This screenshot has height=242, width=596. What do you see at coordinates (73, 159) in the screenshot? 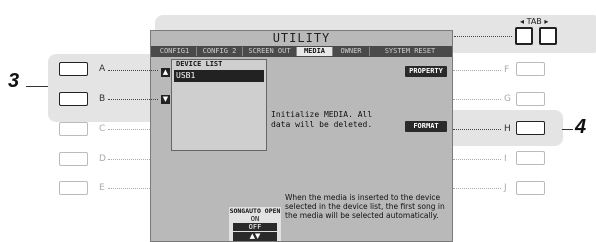
I see `button-d` at bounding box center [73, 159].